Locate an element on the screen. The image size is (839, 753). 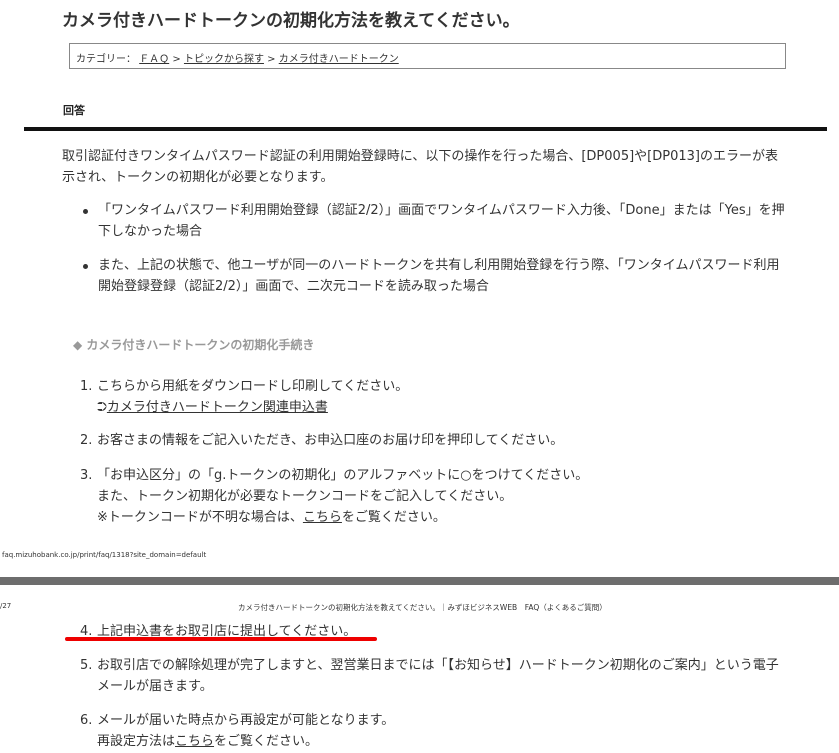
step-number: 1. is located at coordinates (86, 386).